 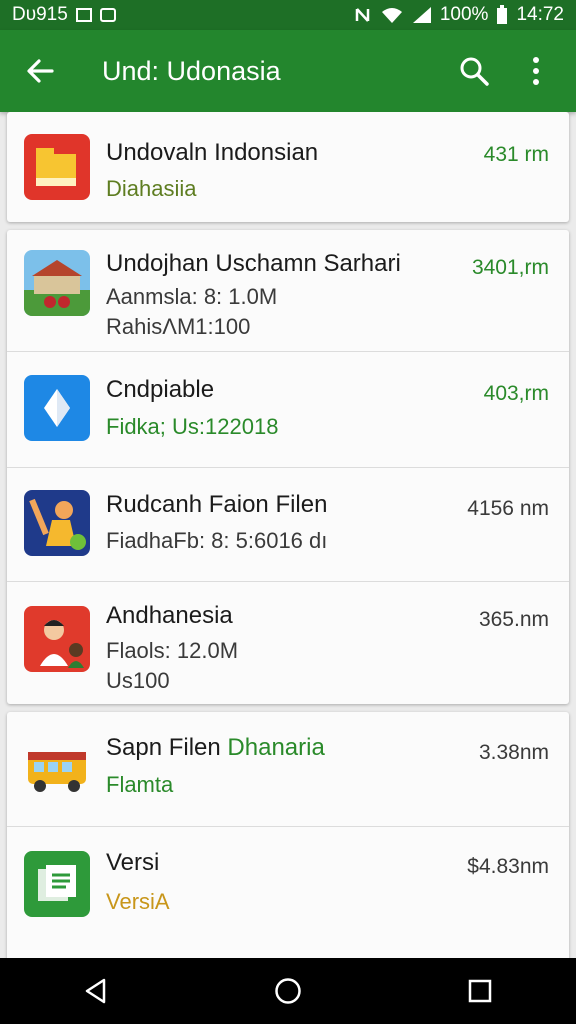 I want to click on bus-icon, so click(x=57, y=767).